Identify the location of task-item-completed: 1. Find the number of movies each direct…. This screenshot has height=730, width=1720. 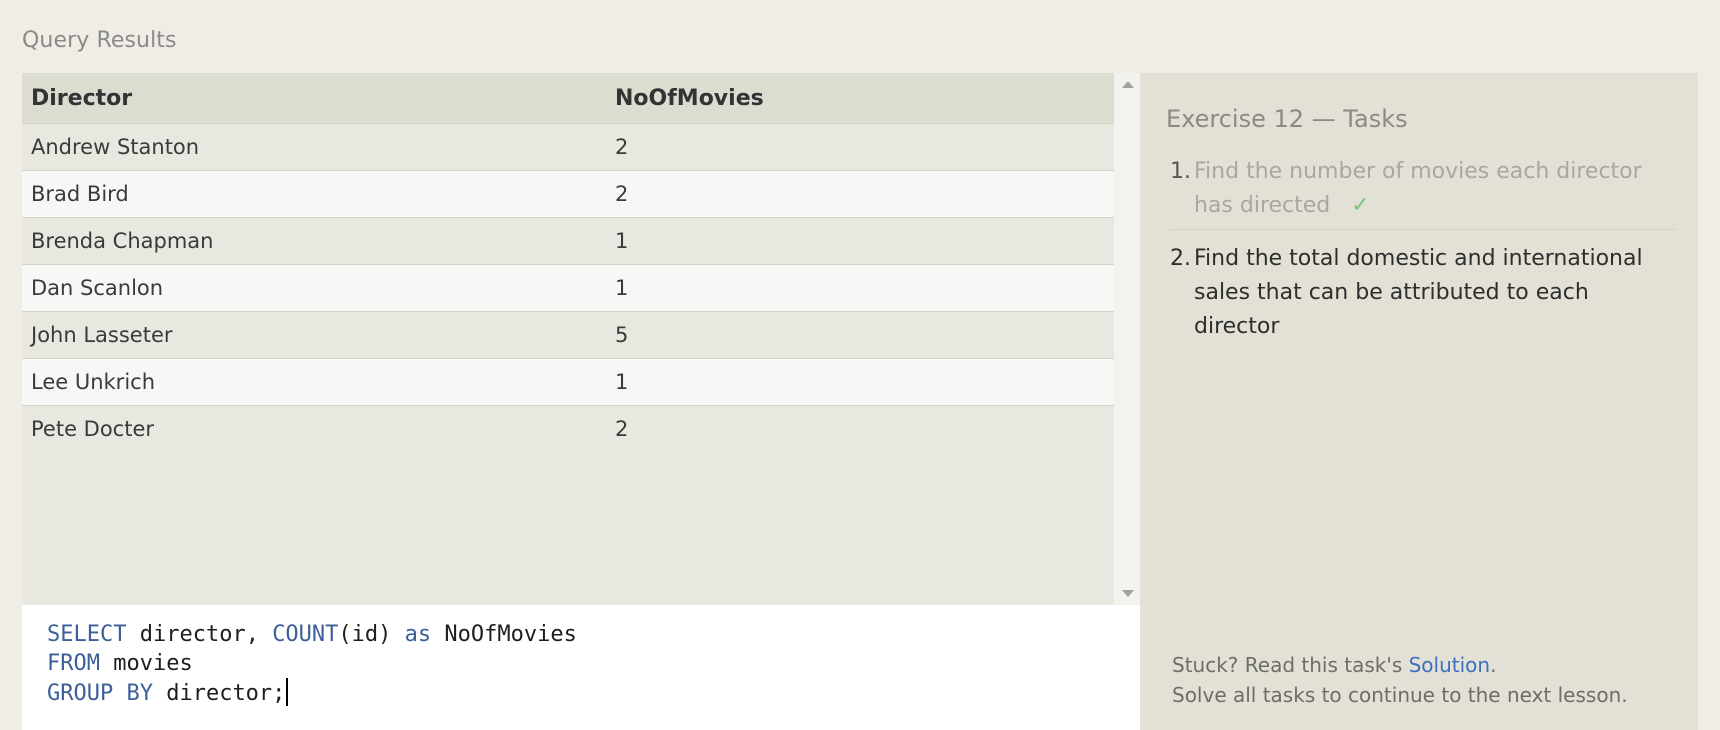
(1423, 192).